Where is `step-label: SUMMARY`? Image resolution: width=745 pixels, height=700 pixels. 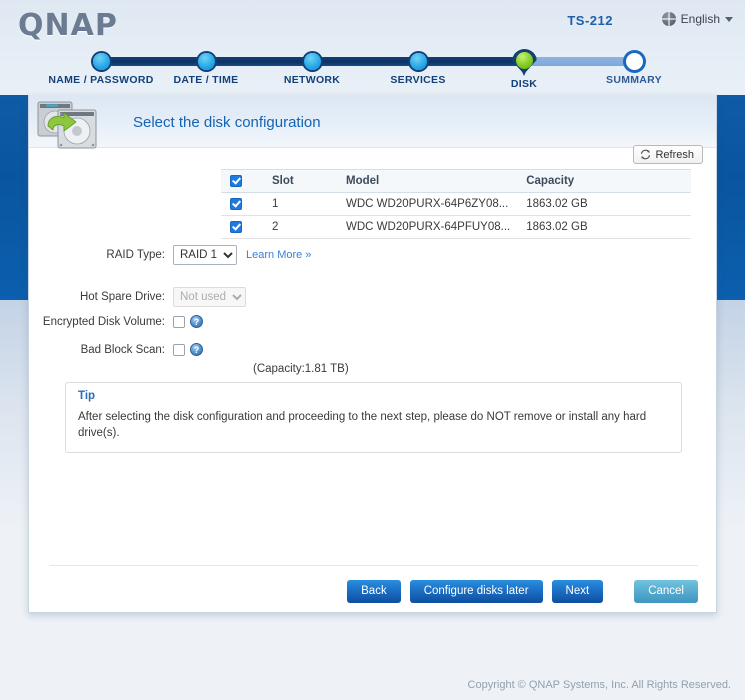
step-label: SUMMARY is located at coordinates (634, 80).